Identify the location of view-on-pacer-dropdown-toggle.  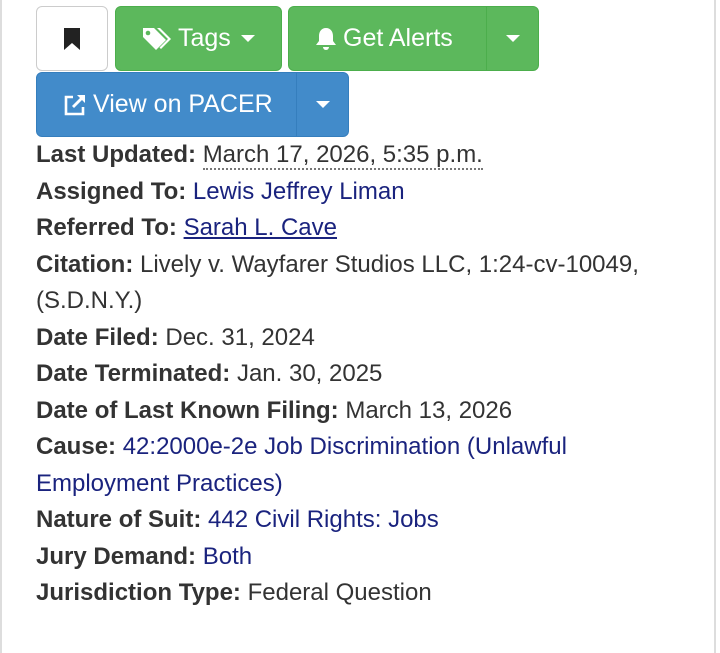
(322, 104).